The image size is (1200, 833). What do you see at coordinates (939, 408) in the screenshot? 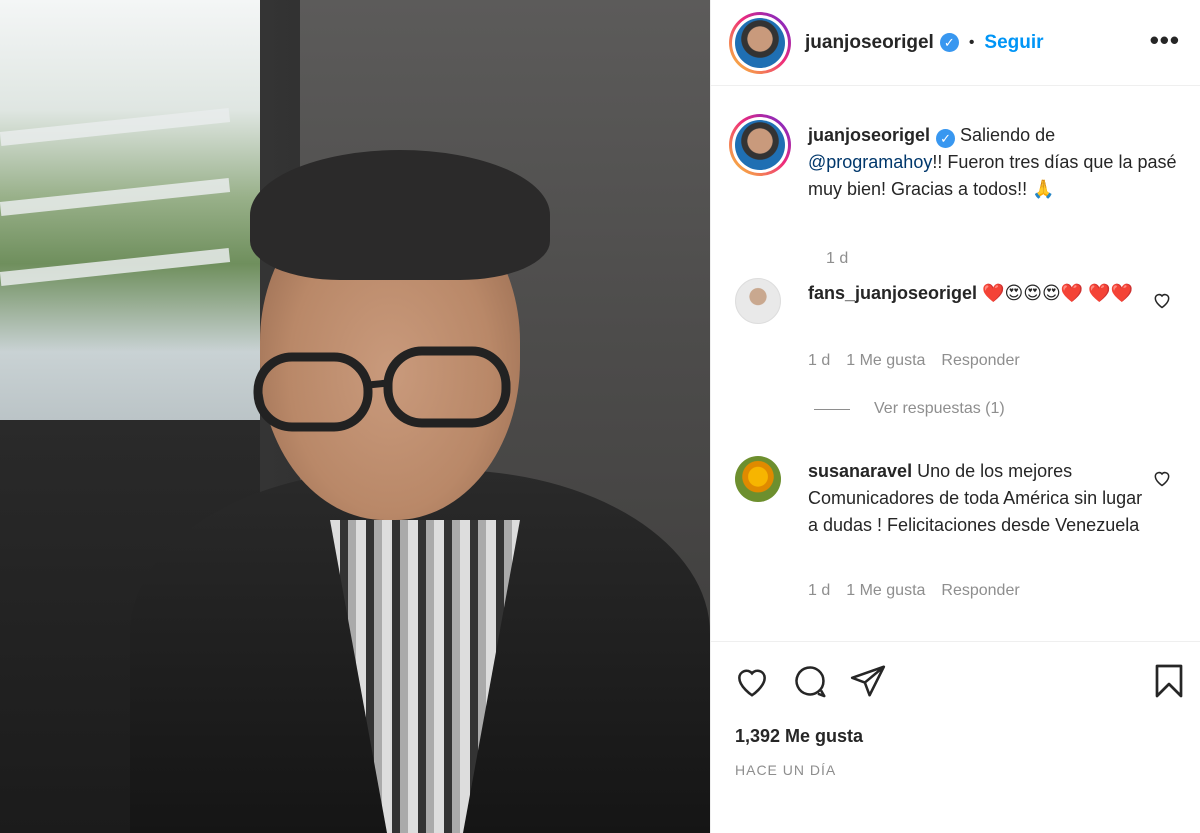
I see `view-replies-label: Ver respuestas (1)` at bounding box center [939, 408].